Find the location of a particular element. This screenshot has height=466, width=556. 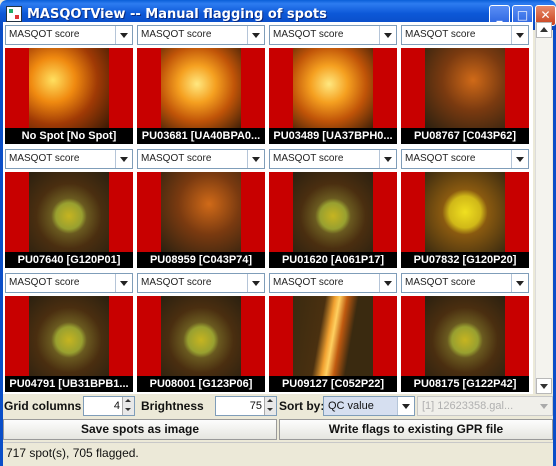

spot-cell: MASQOT score PU07832 [G120P20] is located at coordinates (465, 207).